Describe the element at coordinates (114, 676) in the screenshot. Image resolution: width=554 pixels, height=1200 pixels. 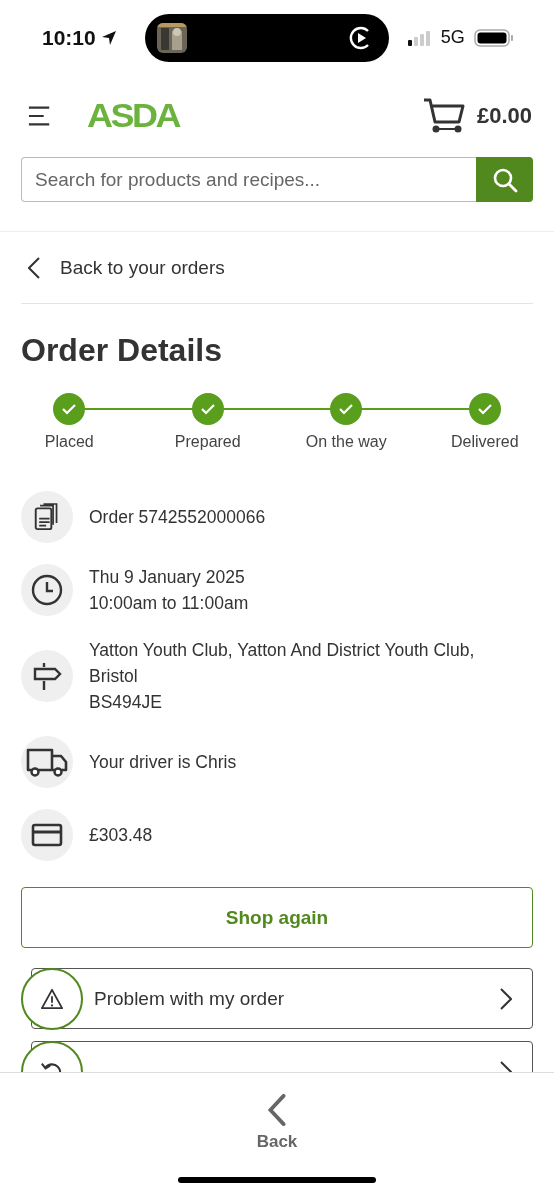
I see `detail-text: Bristol` at that location.